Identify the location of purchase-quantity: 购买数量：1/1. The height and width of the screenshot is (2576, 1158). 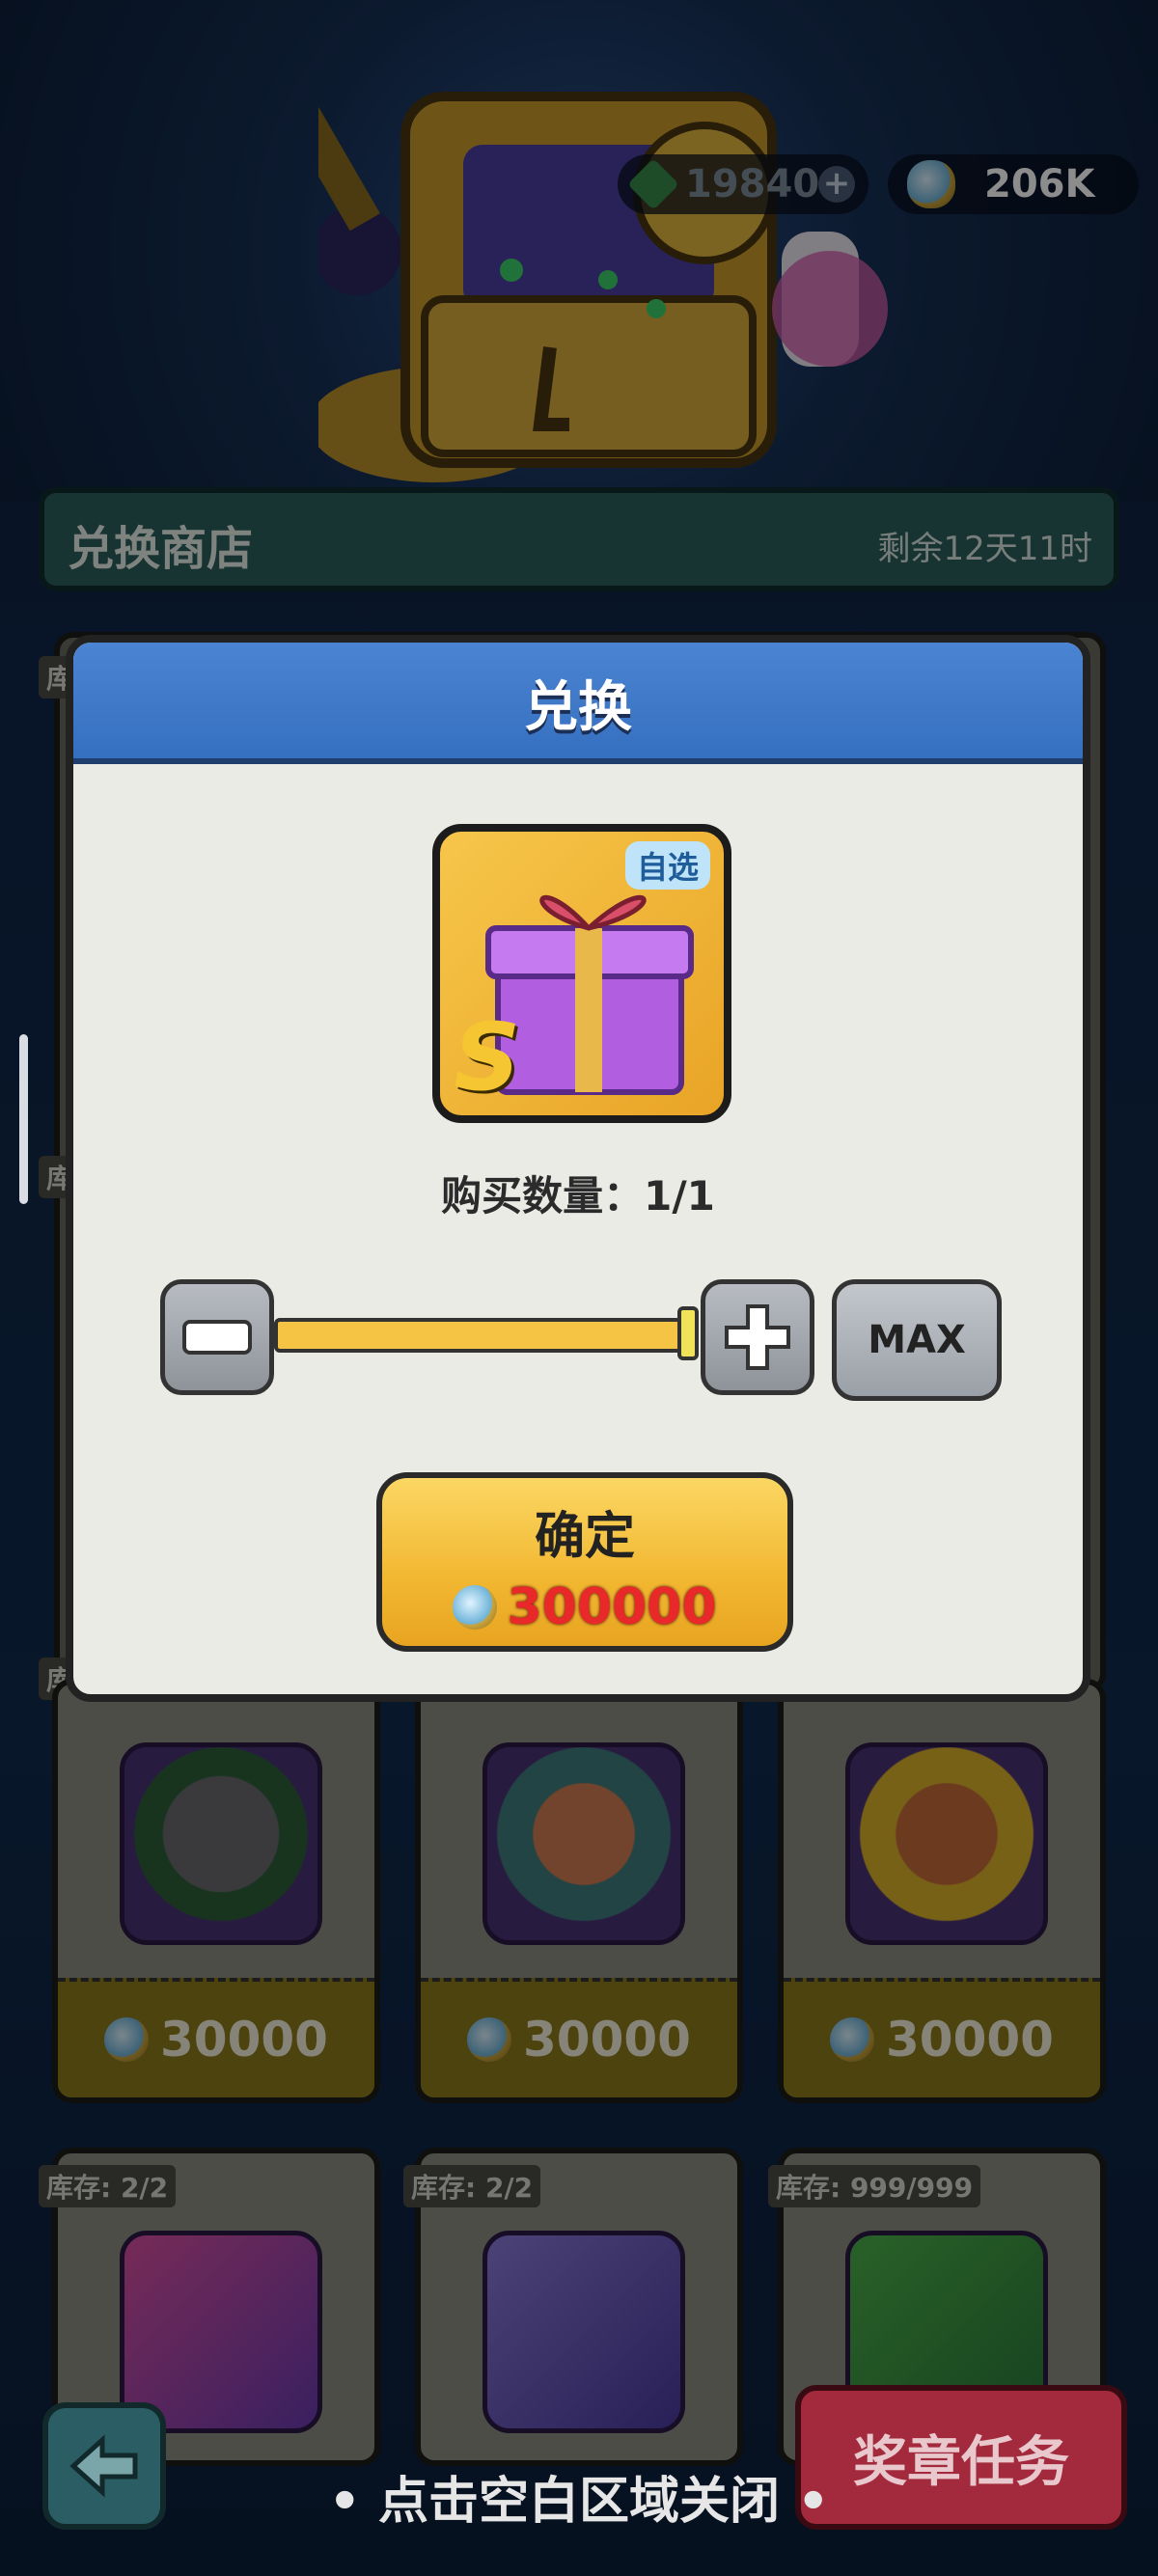
(578, 1195).